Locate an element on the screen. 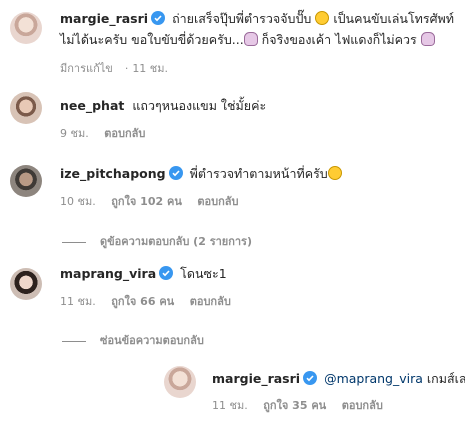  comment-text: โดนซะ1 is located at coordinates (203, 273).